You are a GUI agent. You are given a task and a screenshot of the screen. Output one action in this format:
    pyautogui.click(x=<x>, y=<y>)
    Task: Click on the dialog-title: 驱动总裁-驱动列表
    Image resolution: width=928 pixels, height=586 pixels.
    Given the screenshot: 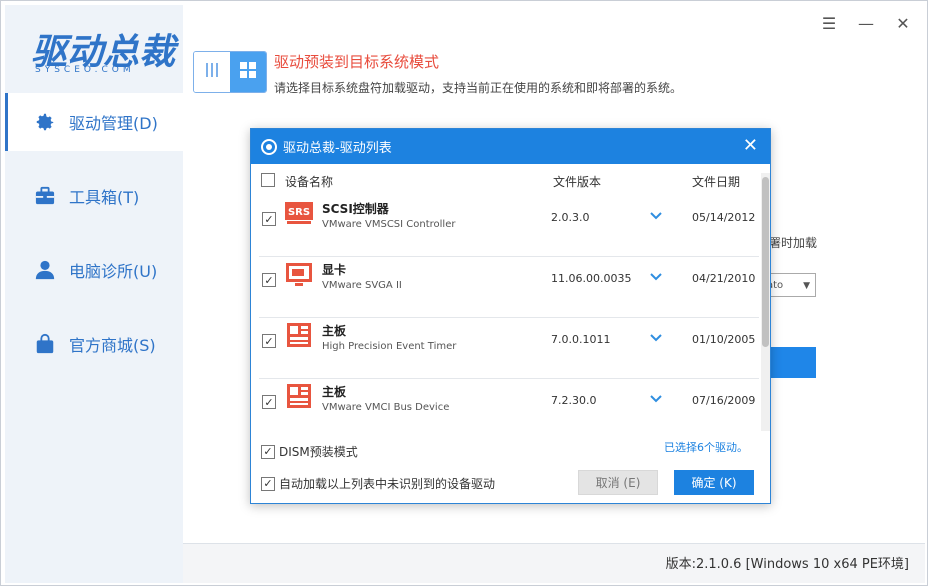 What is the action you would take?
    pyautogui.click(x=337, y=148)
    